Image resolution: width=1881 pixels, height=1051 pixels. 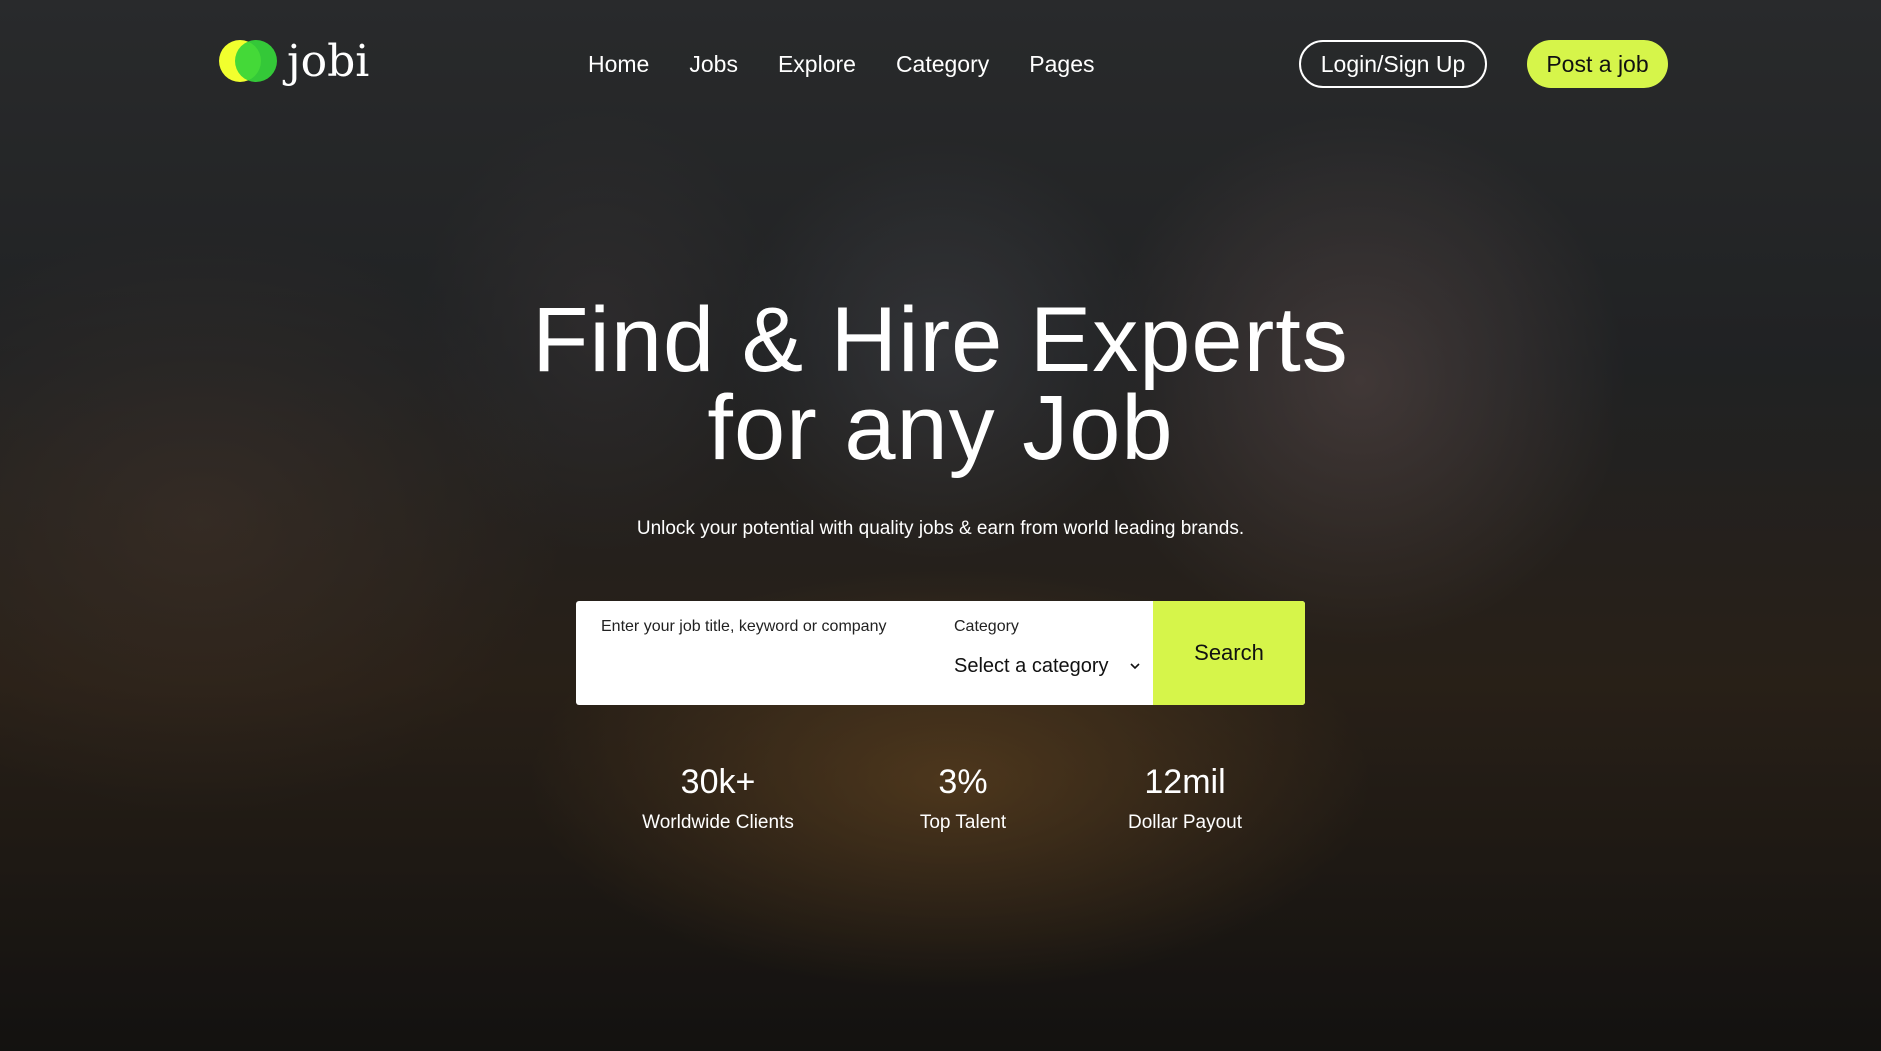 What do you see at coordinates (248, 62) in the screenshot?
I see `logo-mark-icon` at bounding box center [248, 62].